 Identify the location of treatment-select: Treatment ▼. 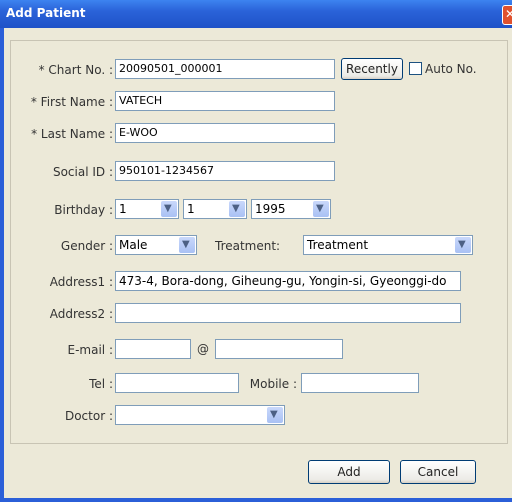
(388, 245).